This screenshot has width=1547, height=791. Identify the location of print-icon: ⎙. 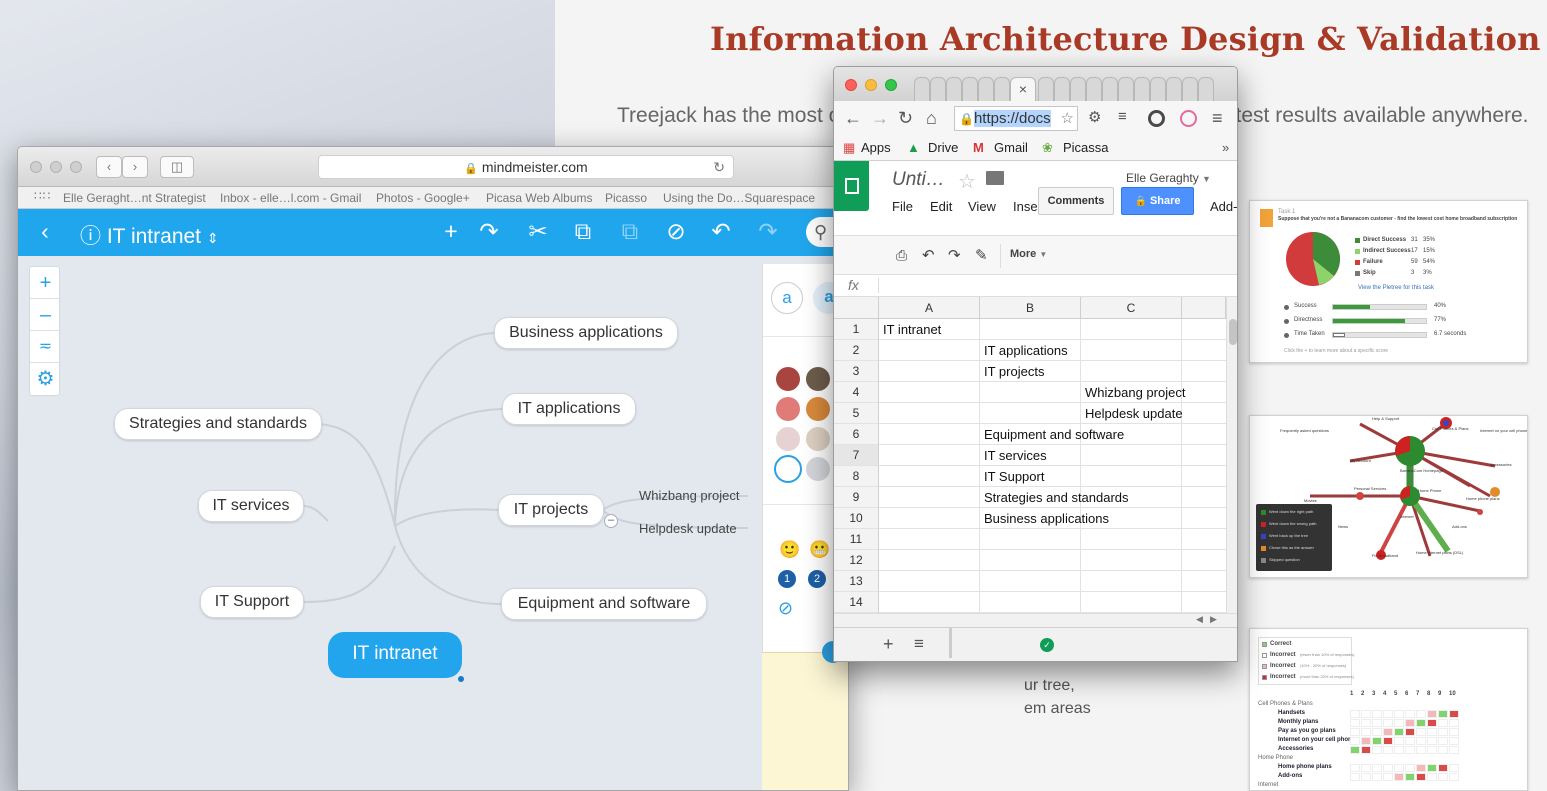
(901, 255).